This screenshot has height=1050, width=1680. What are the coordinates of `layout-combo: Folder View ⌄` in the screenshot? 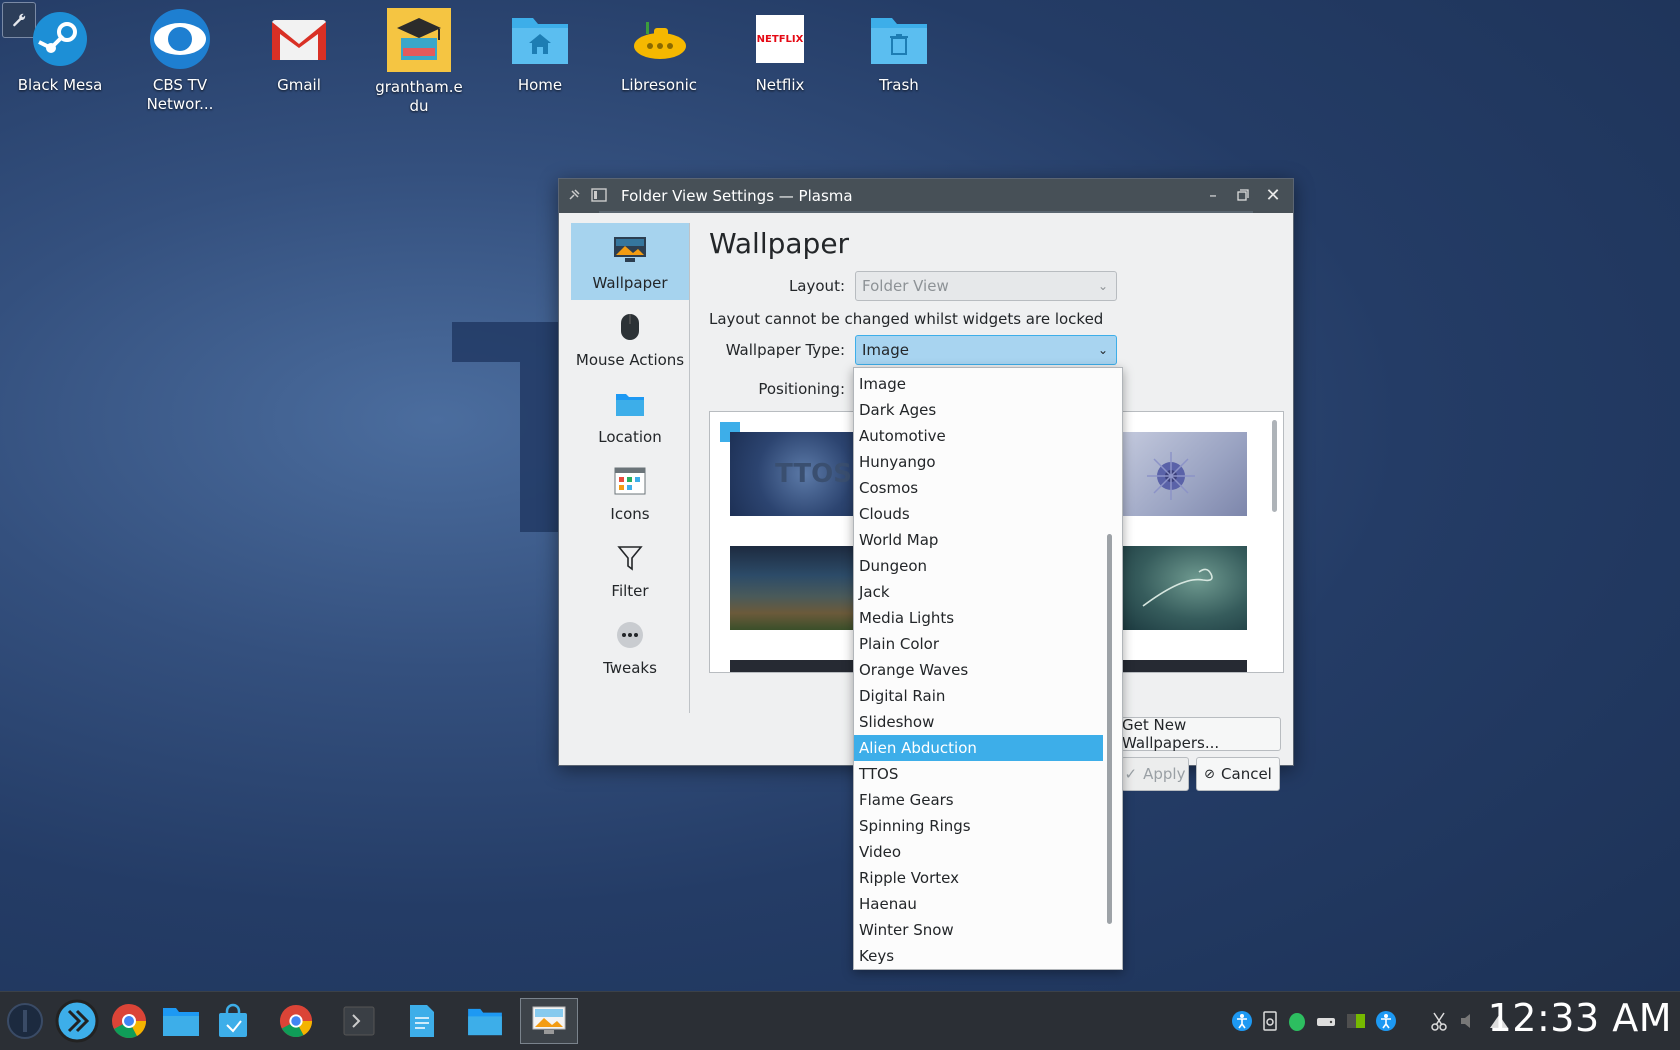 It's located at (986, 286).